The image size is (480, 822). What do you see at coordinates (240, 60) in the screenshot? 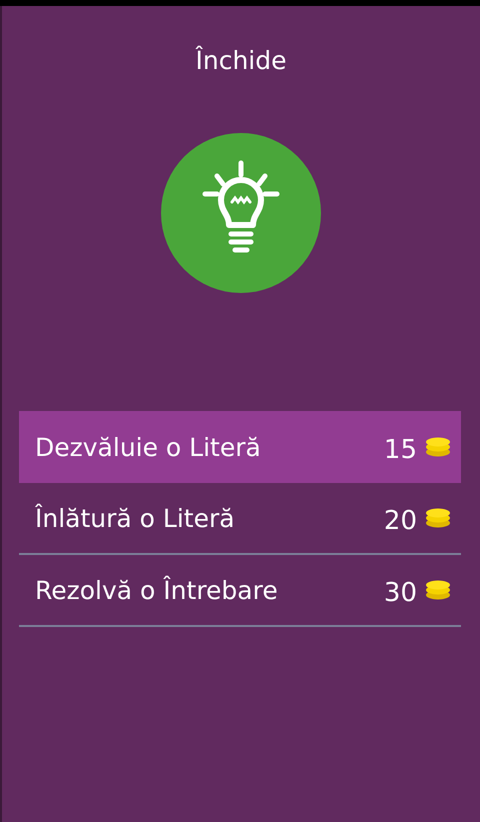
I see `close-button: Închide` at bounding box center [240, 60].